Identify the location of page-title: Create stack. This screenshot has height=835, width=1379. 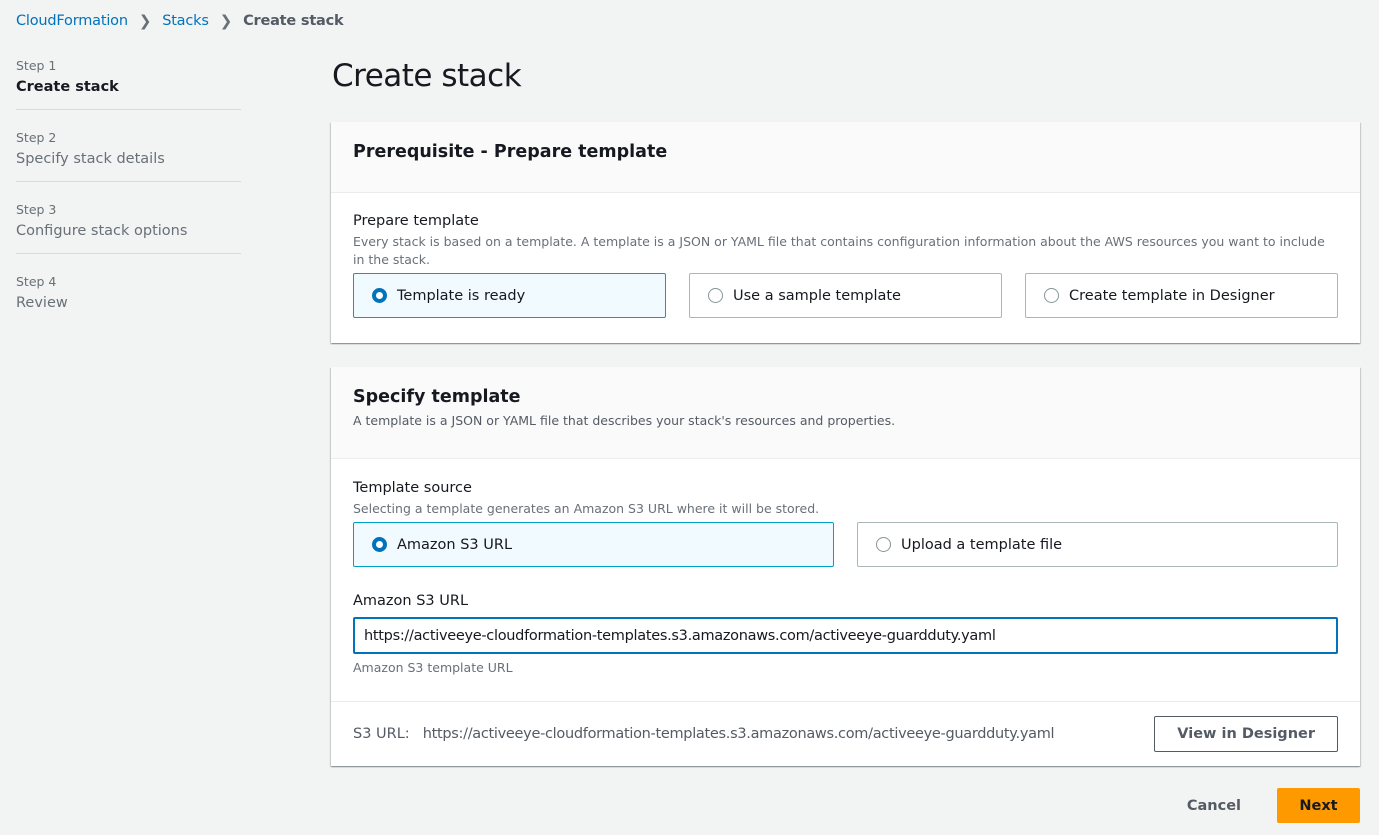
(427, 76).